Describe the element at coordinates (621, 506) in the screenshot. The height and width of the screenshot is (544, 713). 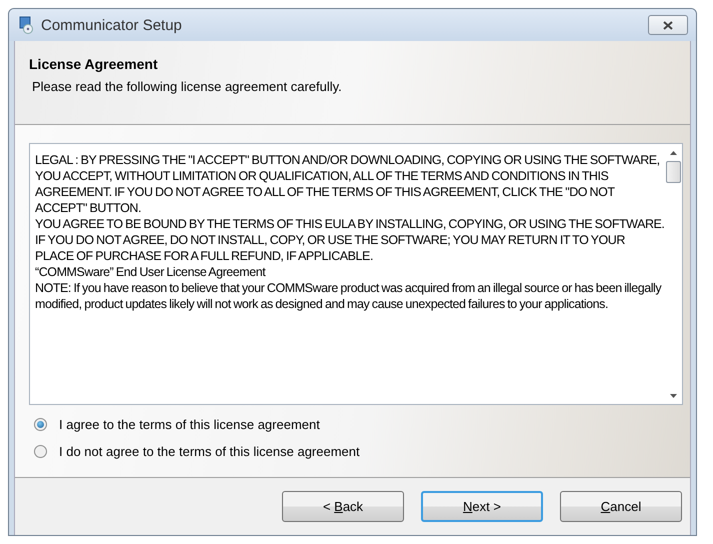
I see `wizard-button: Cancel` at that location.